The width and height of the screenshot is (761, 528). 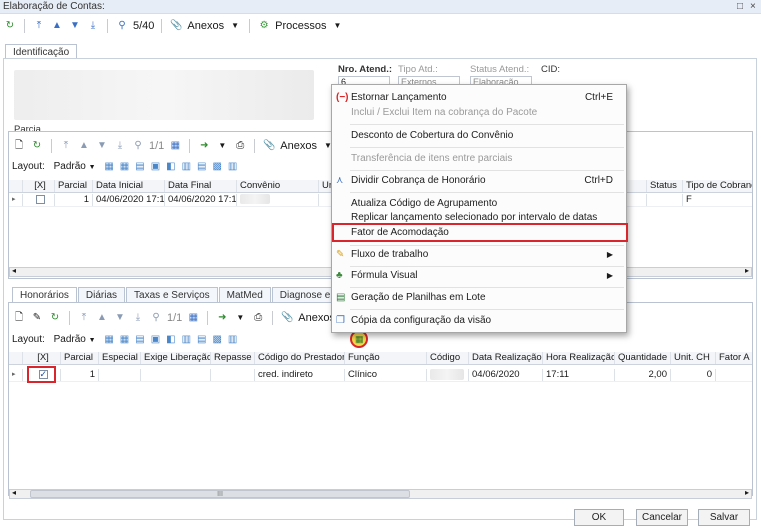 I want to click on record-counter: 5/40, so click(x=144, y=26).